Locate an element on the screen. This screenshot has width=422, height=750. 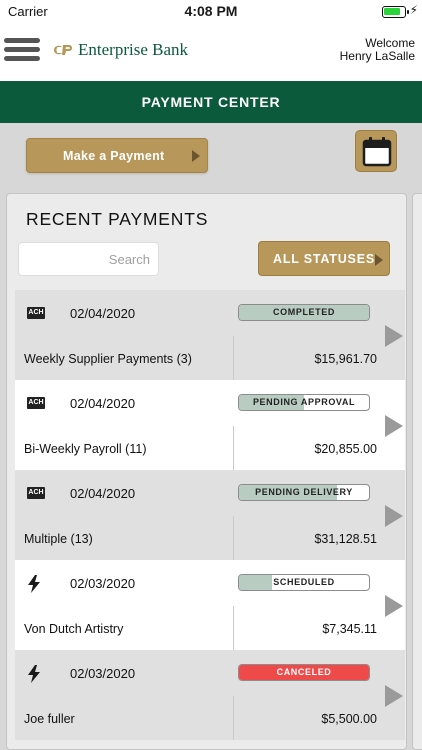
status-text: COMPLETED is located at coordinates (304, 312).